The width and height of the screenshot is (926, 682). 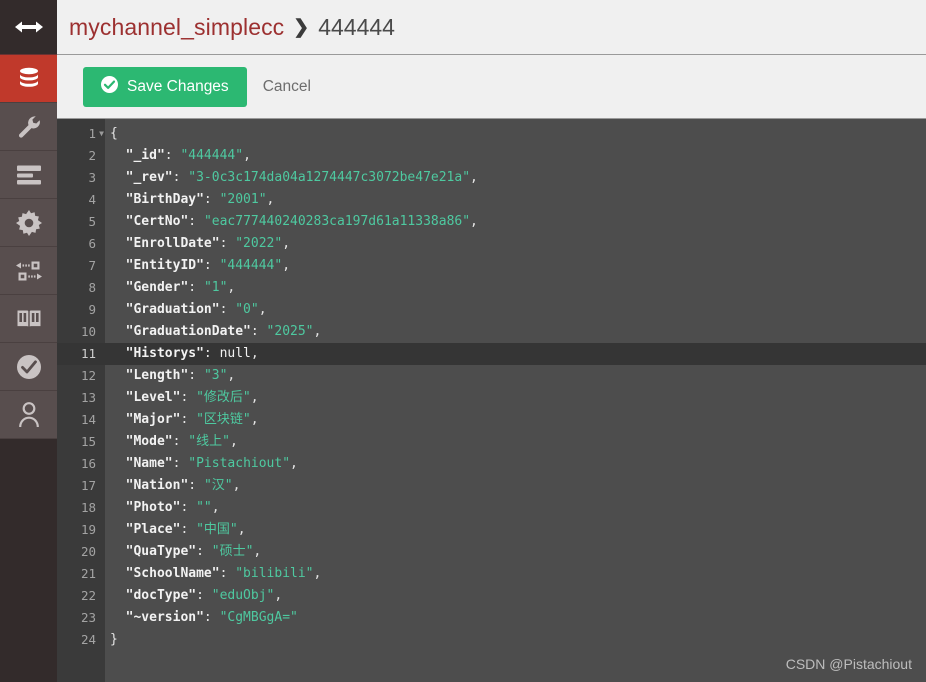 What do you see at coordinates (81, 552) in the screenshot?
I see `line-number: 20` at bounding box center [81, 552].